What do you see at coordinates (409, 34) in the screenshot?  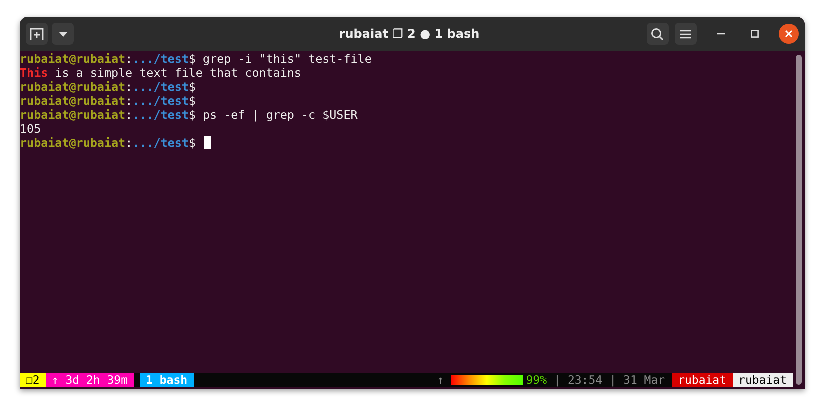 I see `window-title: rubaiat ❐ 2 ● 1 bash` at bounding box center [409, 34].